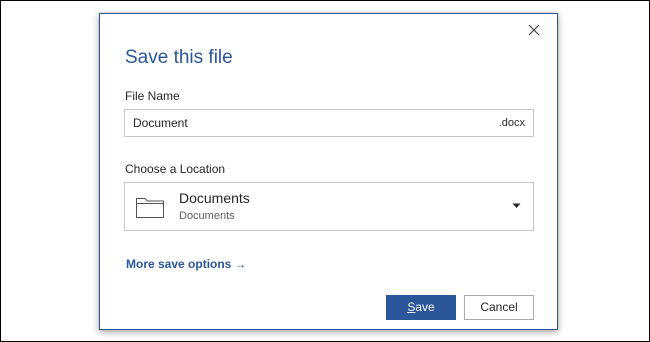  I want to click on close-button, so click(534, 30).